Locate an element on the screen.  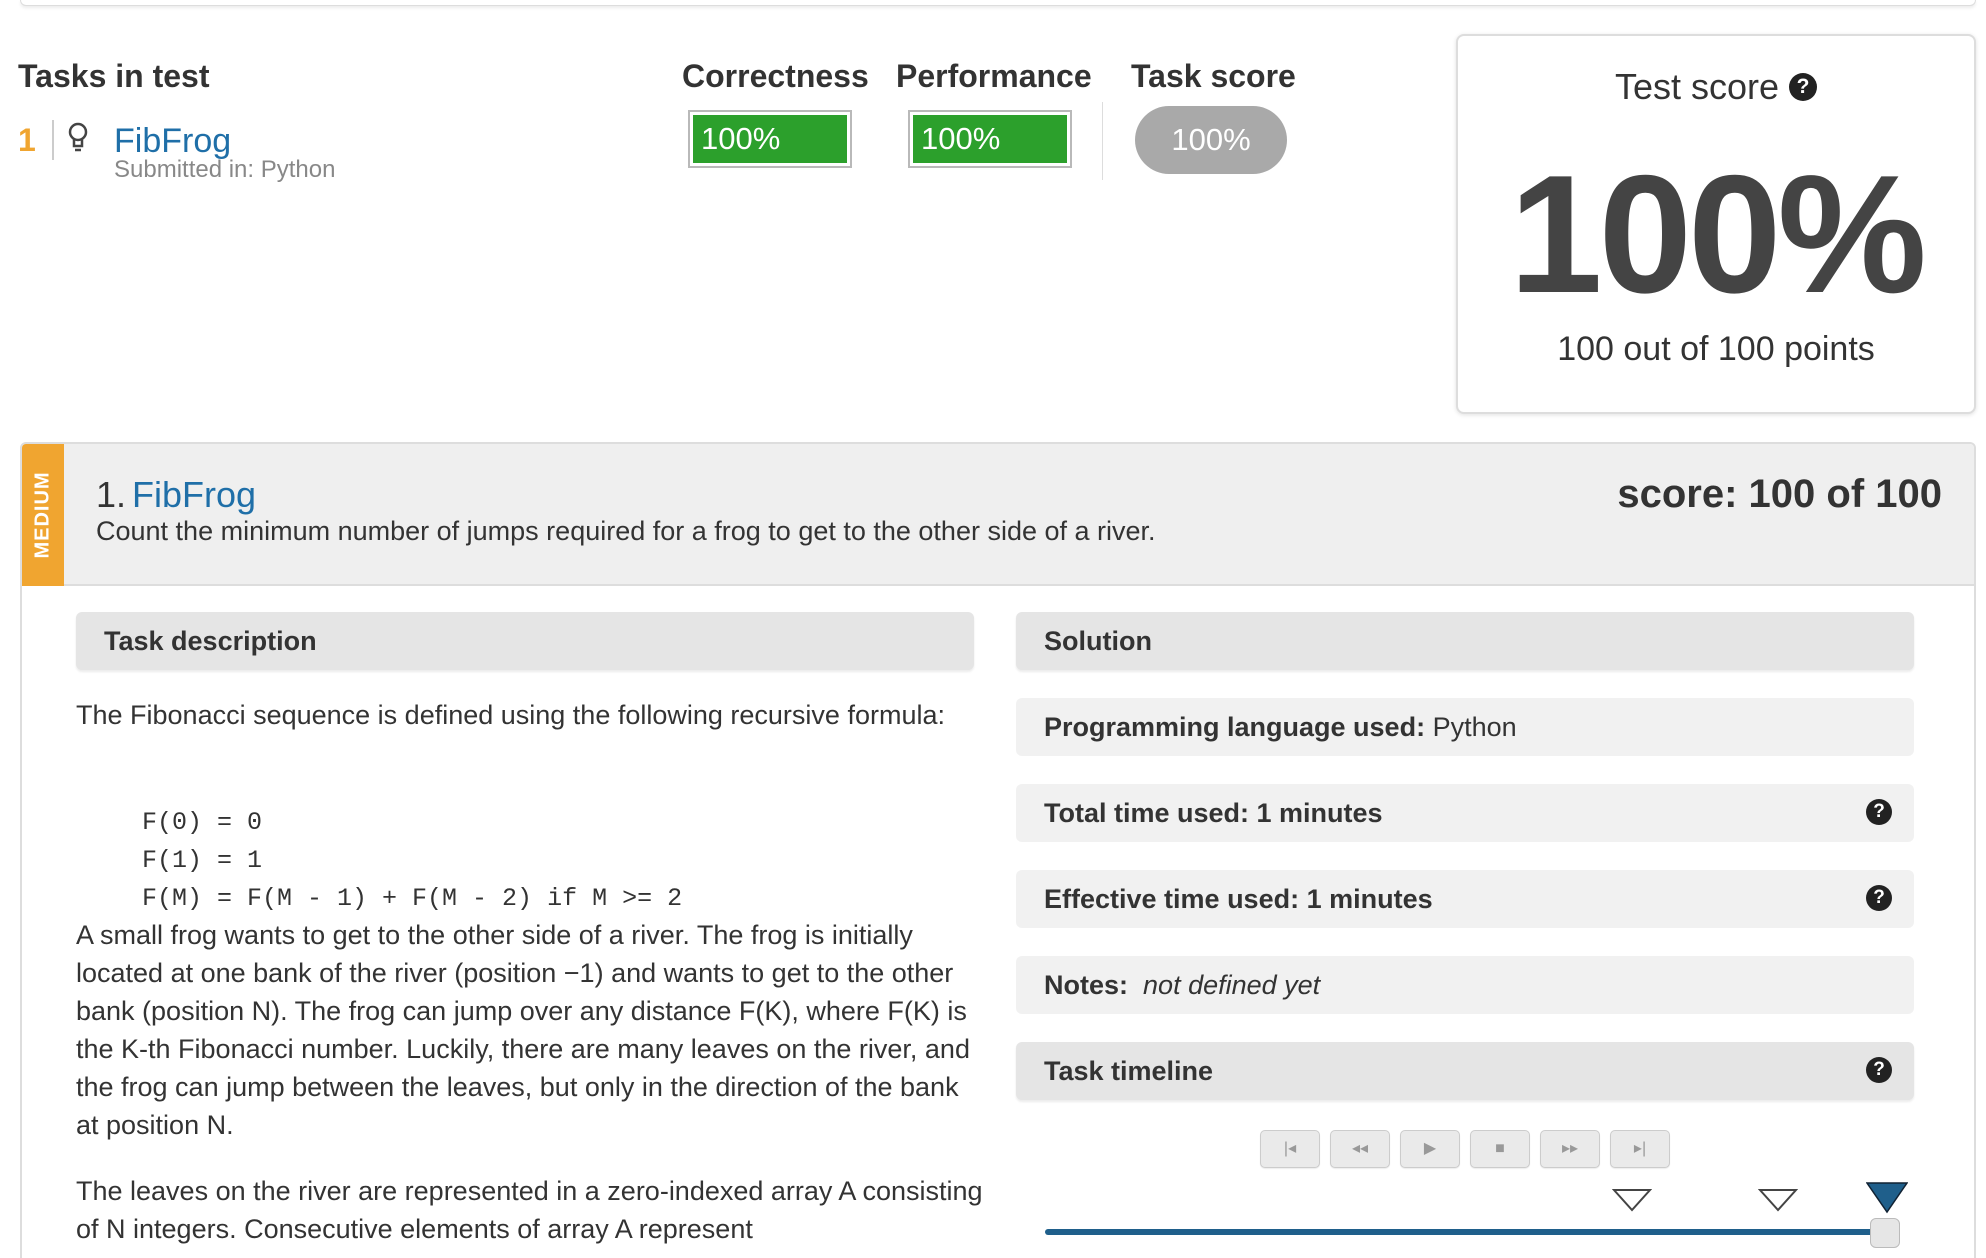
timeline-track is located at coordinates (1470, 1232).